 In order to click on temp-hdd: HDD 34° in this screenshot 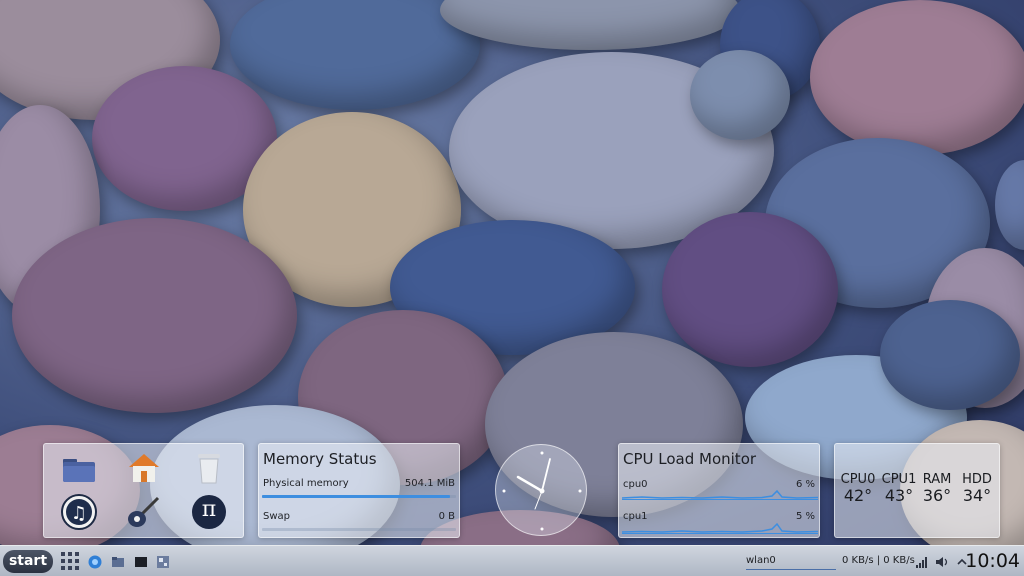, I will do `click(977, 489)`.